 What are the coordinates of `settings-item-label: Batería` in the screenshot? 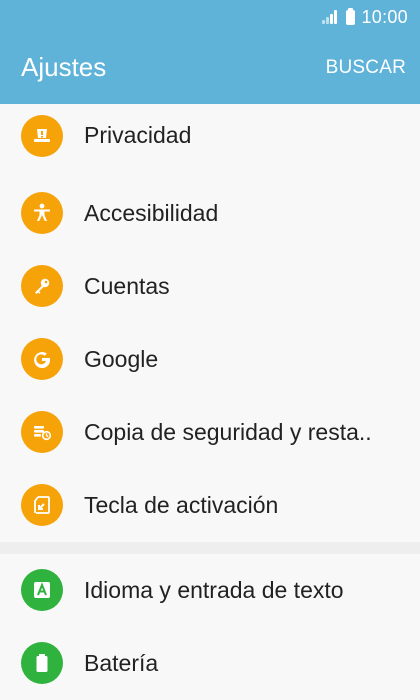 It's located at (121, 663).